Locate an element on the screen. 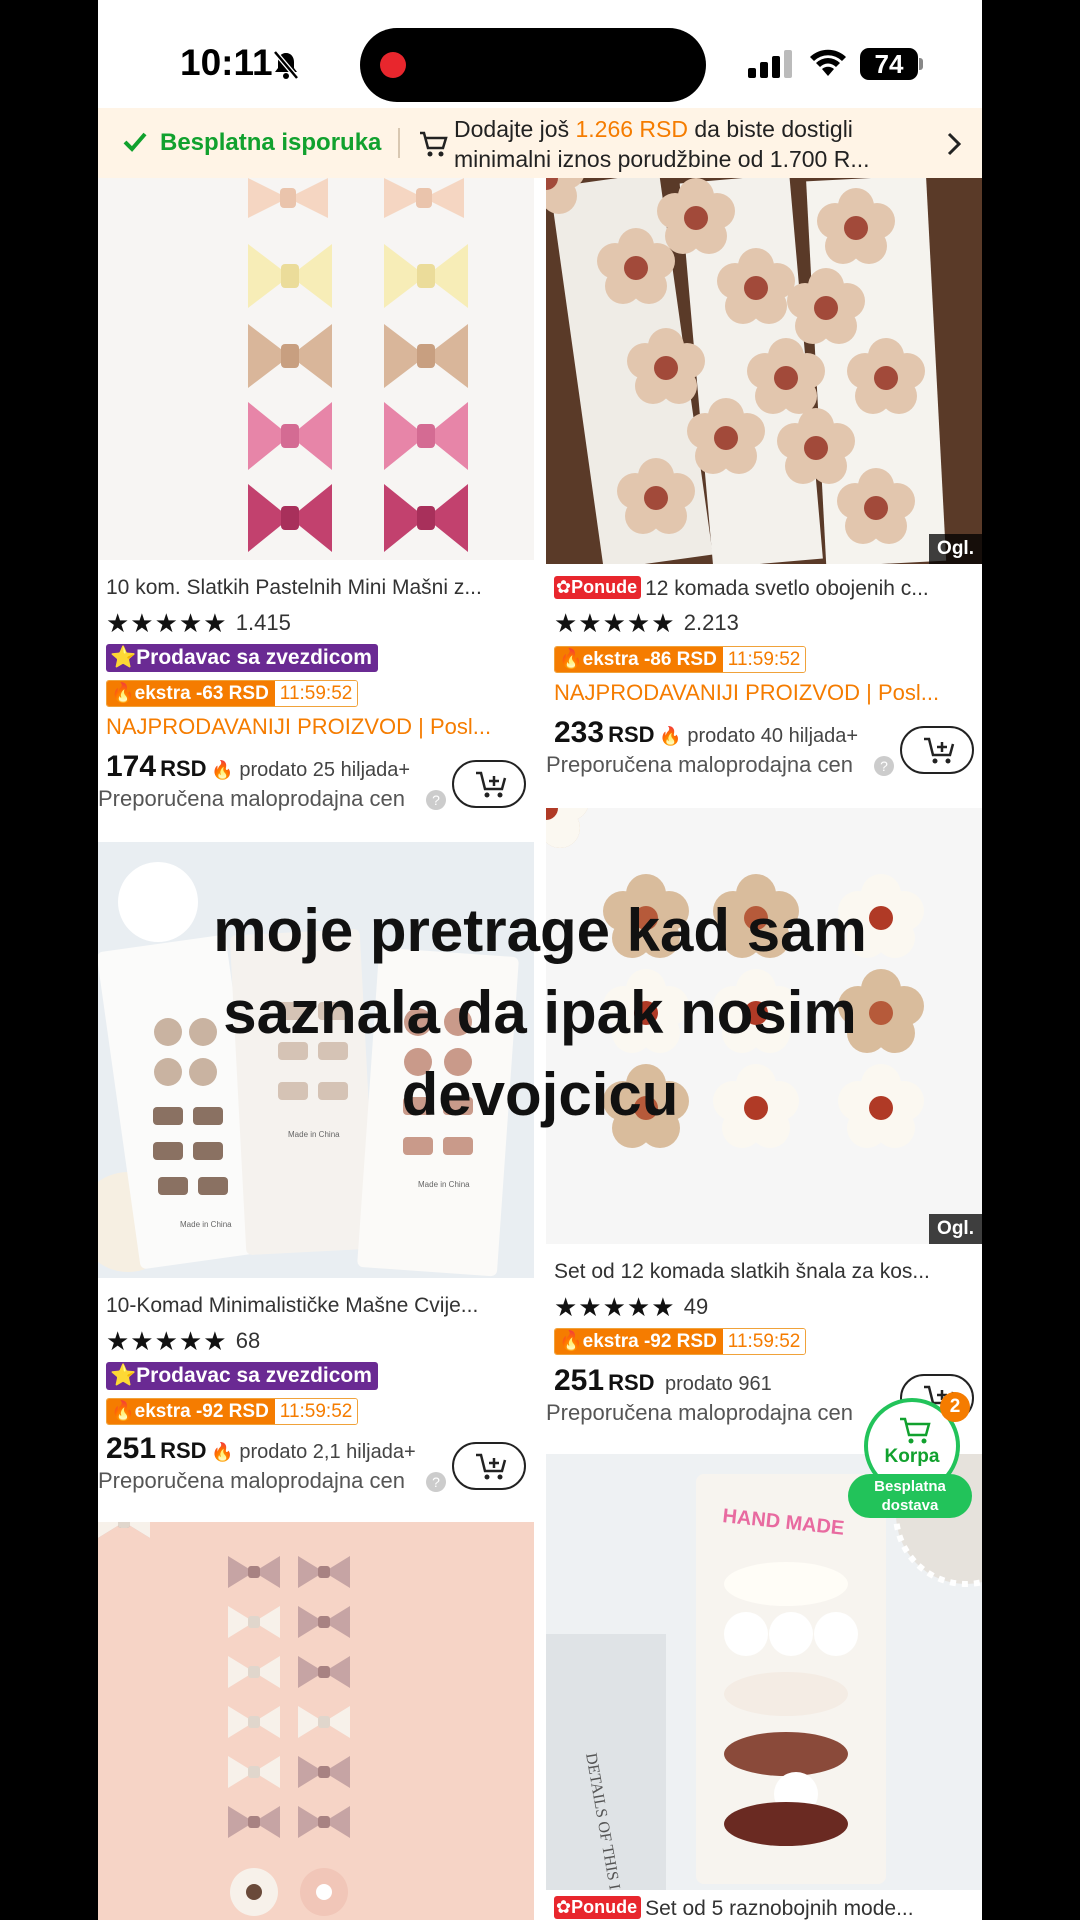 The image size is (1080, 1920). free-shipping-label: Besplatna isporuka is located at coordinates (271, 142).